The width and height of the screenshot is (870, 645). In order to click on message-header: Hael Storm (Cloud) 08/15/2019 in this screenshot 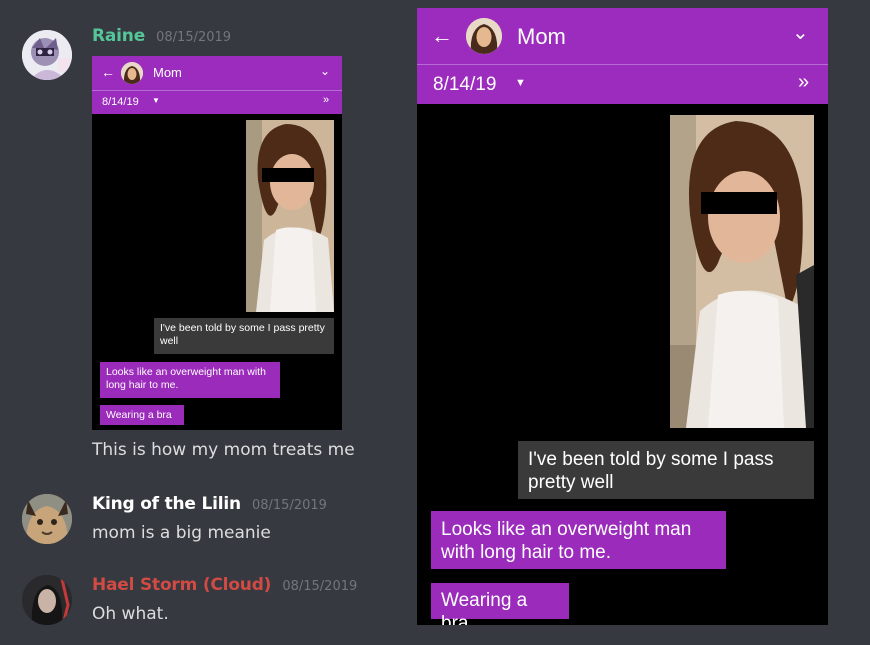, I will do `click(224, 585)`.